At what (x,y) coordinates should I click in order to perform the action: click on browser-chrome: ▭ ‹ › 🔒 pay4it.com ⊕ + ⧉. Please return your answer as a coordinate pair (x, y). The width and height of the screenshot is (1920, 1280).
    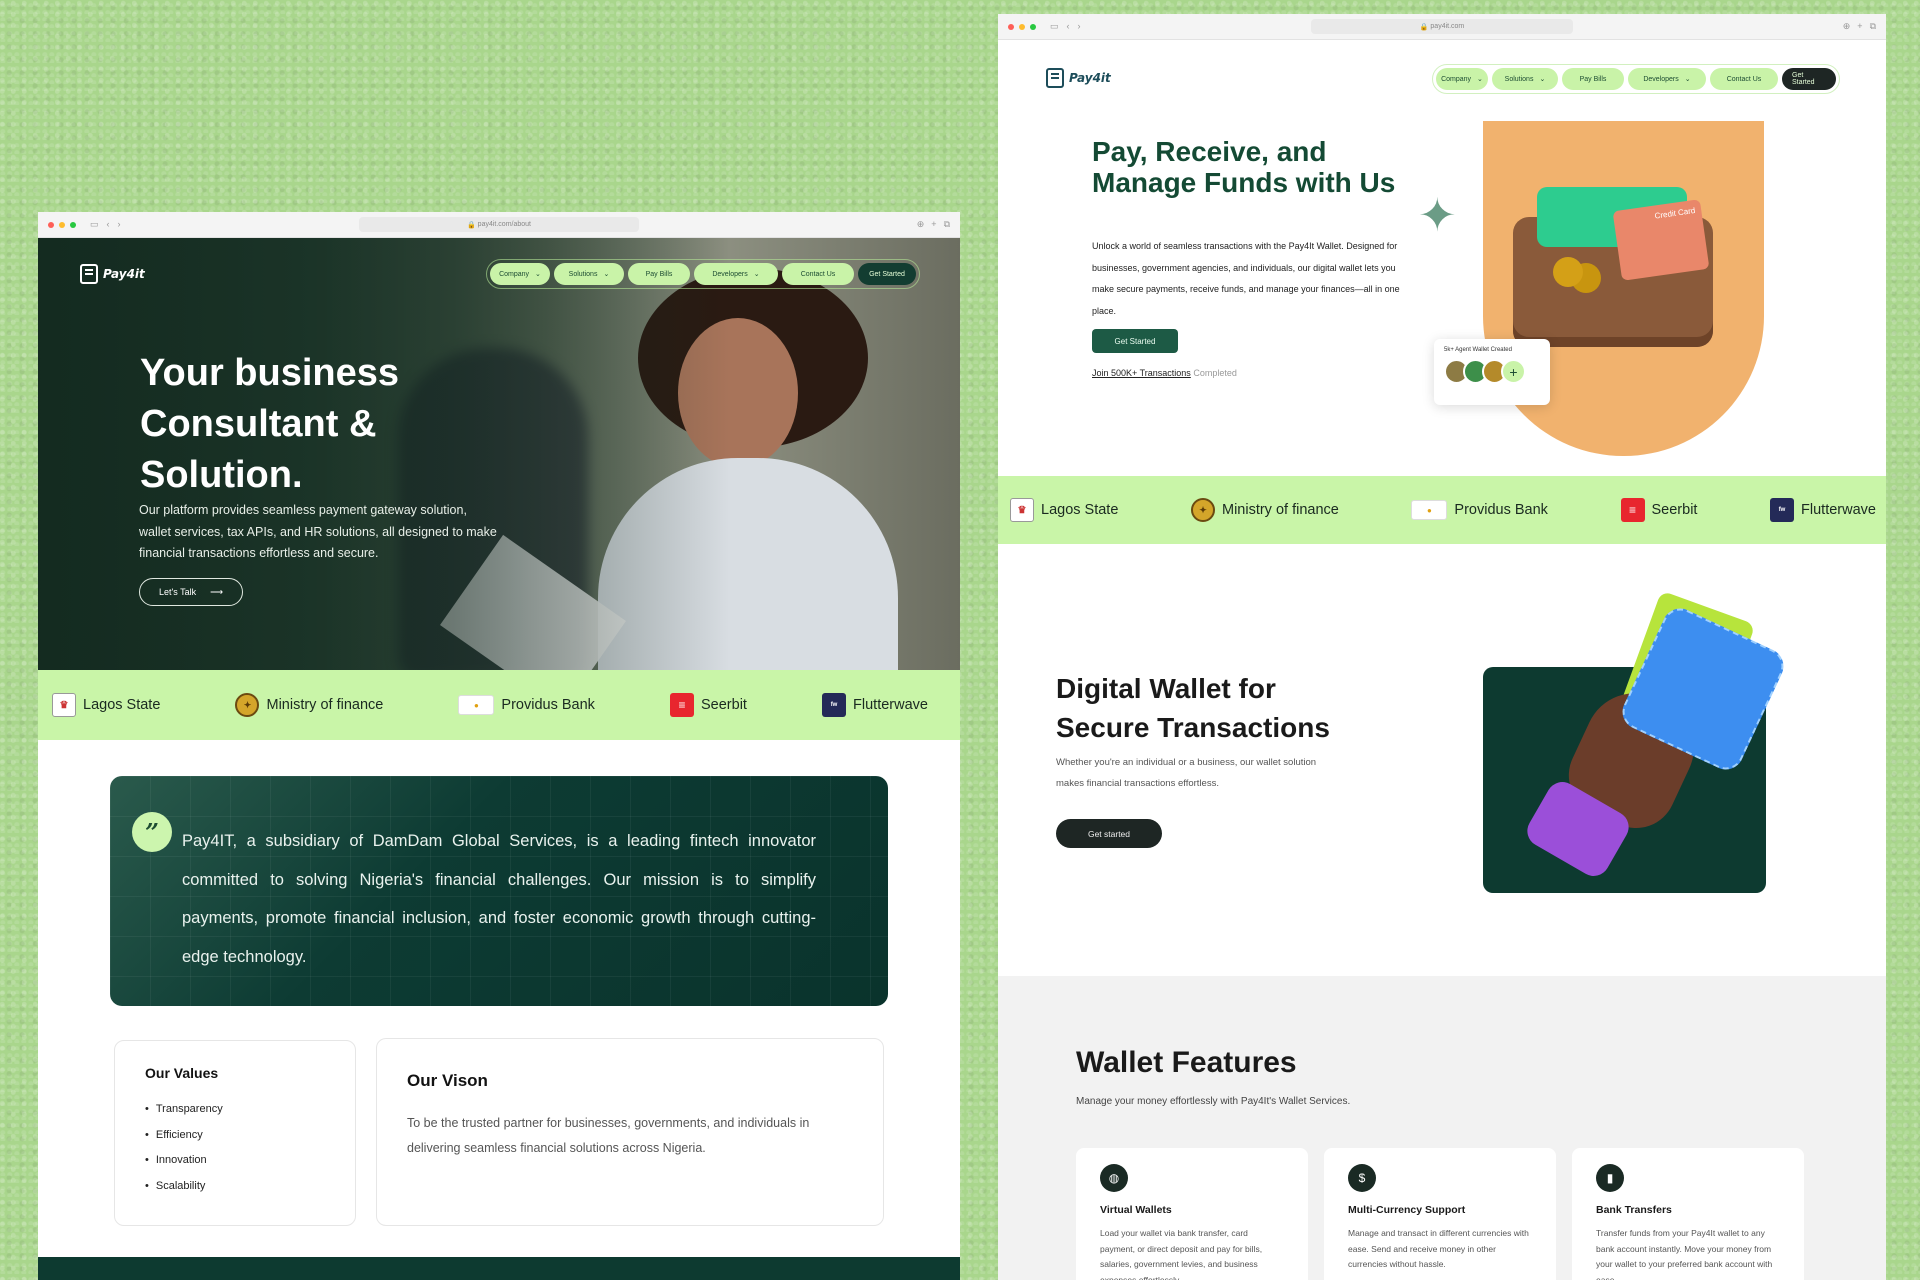
    Looking at the image, I should click on (1442, 27).